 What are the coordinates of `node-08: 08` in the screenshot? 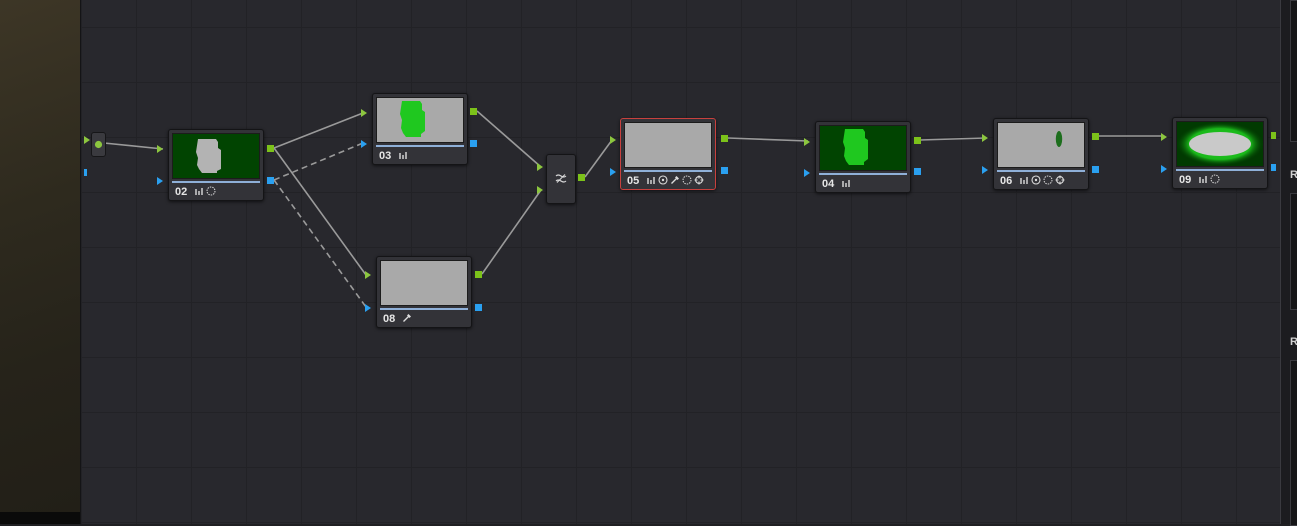 It's located at (424, 292).